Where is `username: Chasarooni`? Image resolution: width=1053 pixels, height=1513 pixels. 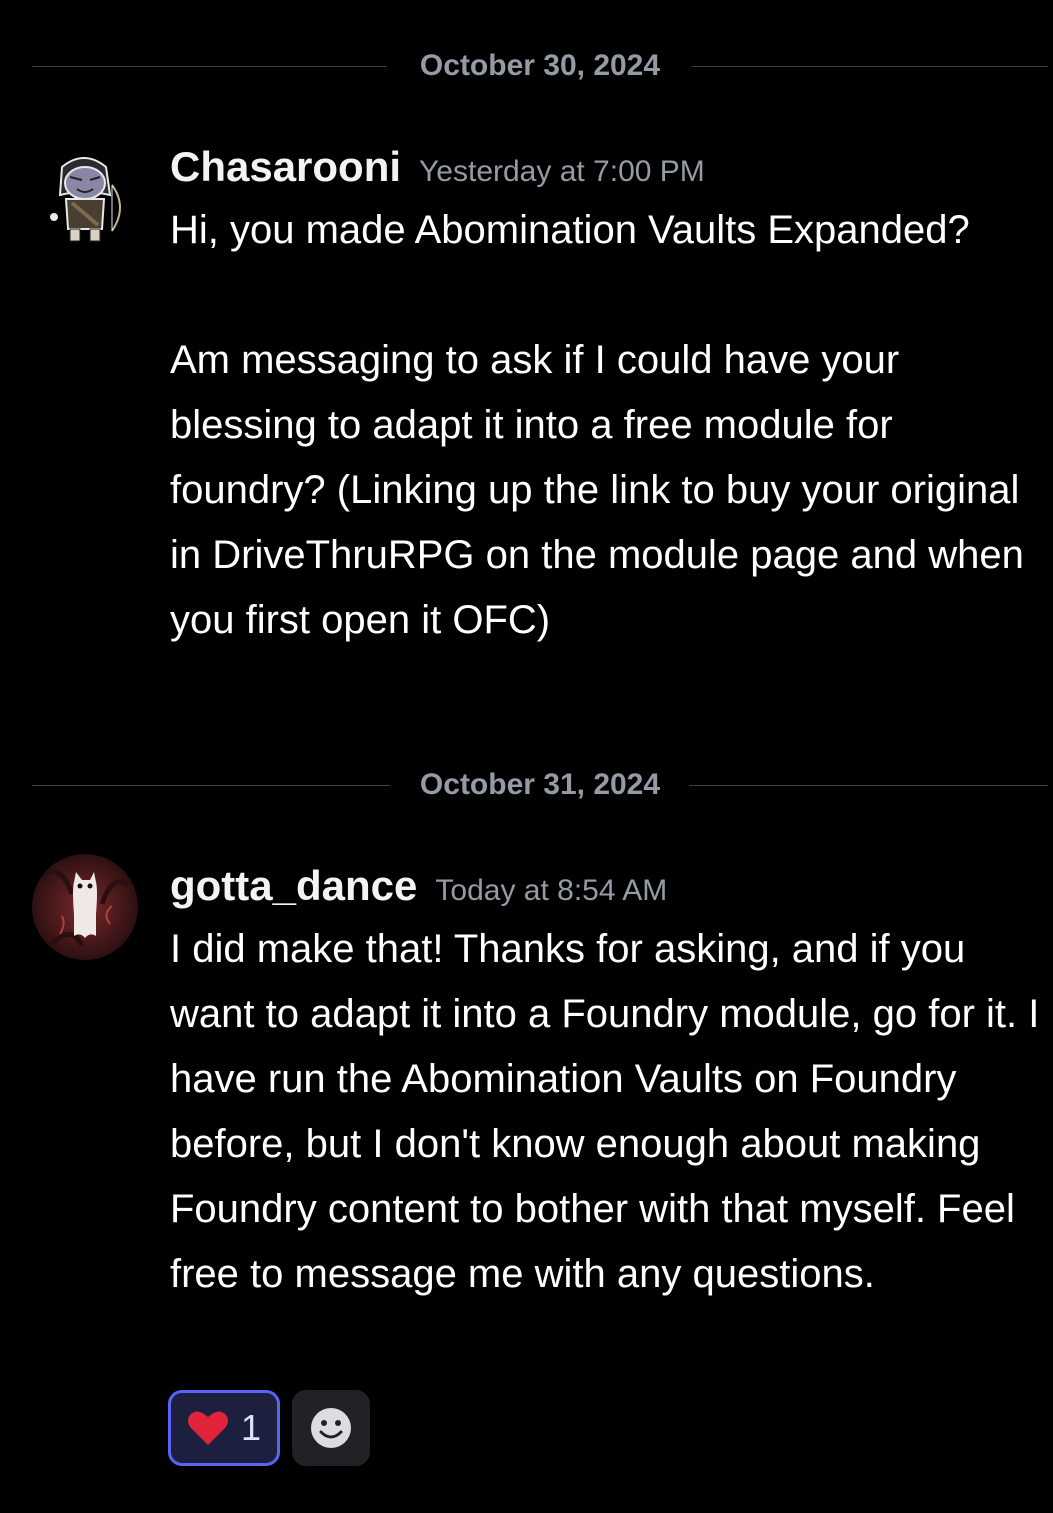
username: Chasarooni is located at coordinates (285, 166).